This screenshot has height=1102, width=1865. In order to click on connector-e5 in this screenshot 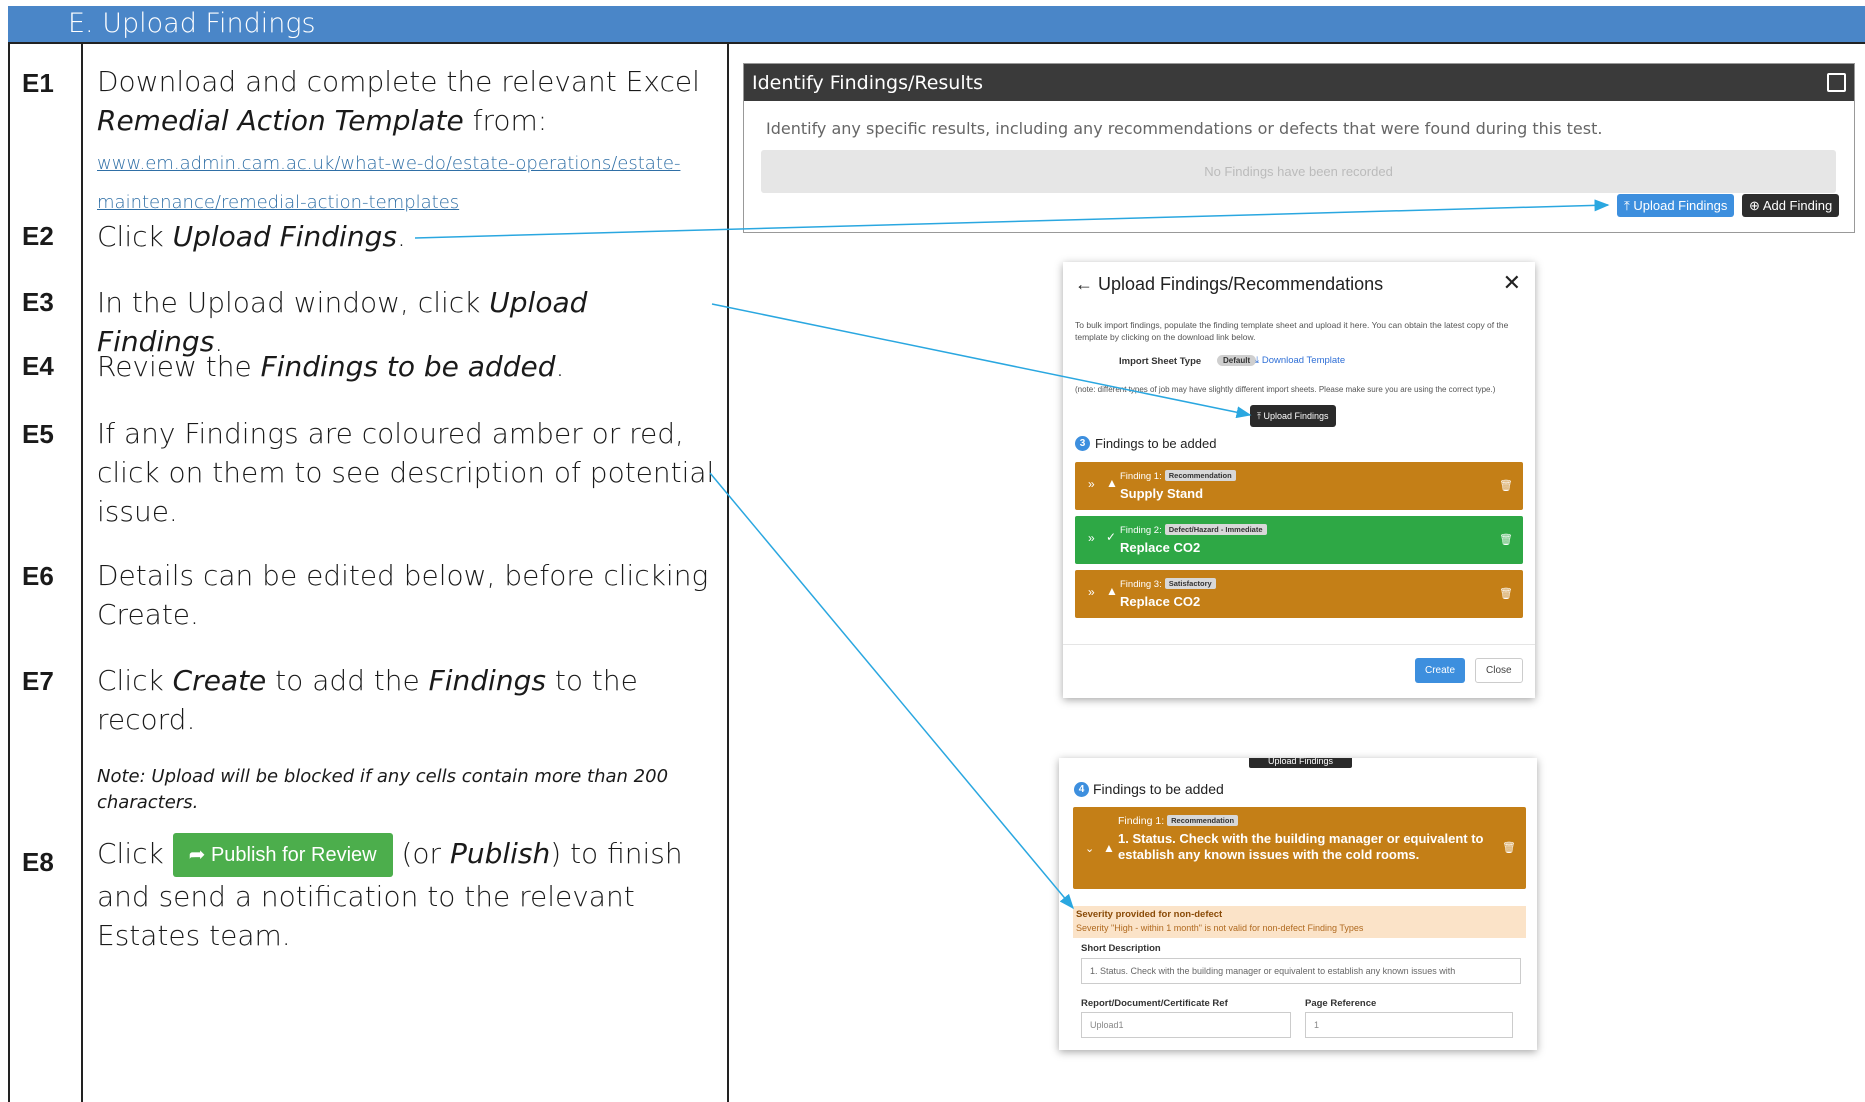, I will do `click(891, 691)`.